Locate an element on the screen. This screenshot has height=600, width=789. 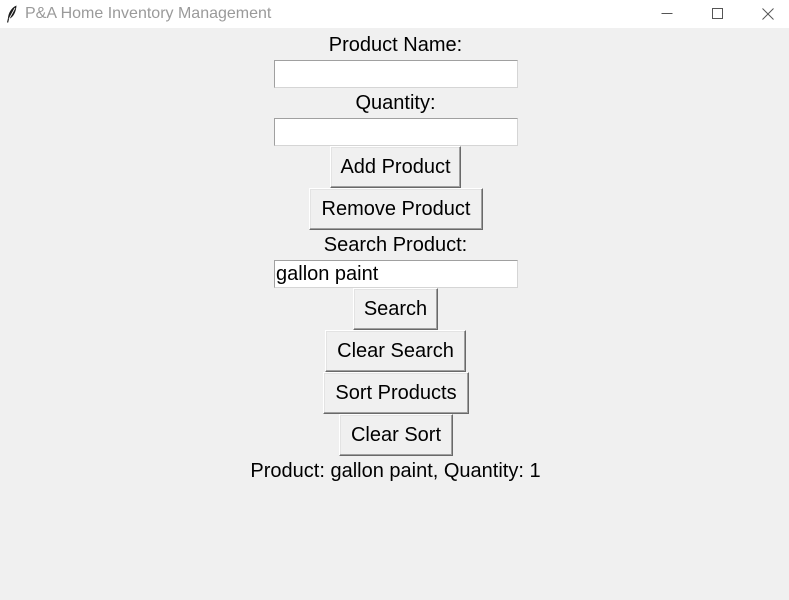
window-title: P&A Home Inventory Management is located at coordinates (148, 13).